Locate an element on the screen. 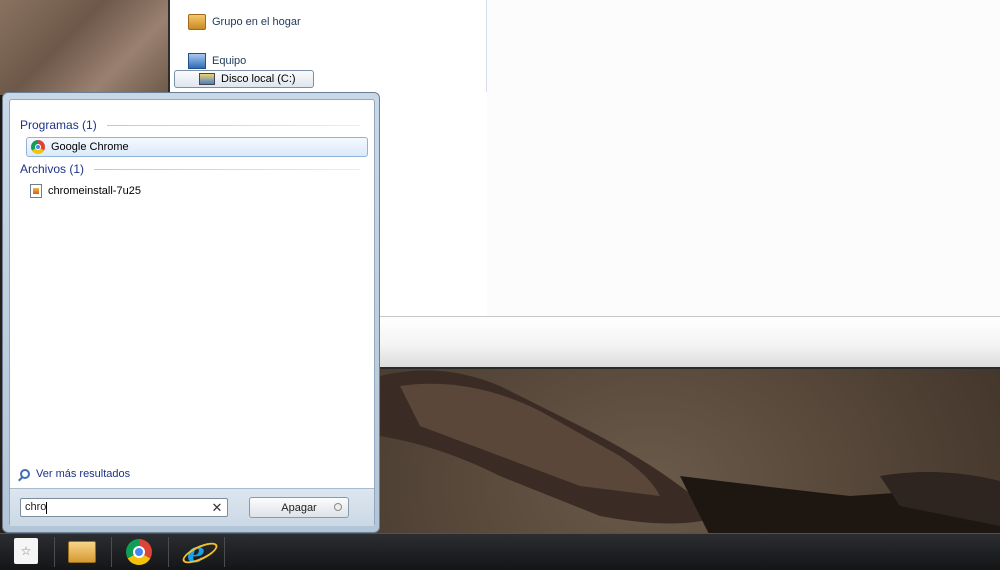 The width and height of the screenshot is (1000, 570). desktop-wallpaper-top is located at coordinates (84, 47).